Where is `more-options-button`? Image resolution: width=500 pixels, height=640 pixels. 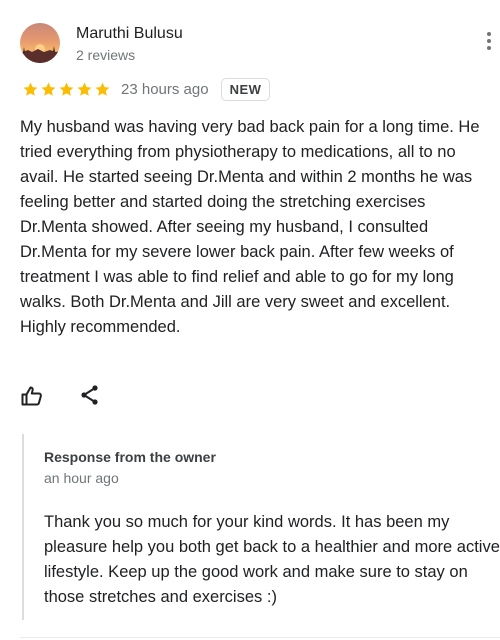 more-options-button is located at coordinates (487, 41).